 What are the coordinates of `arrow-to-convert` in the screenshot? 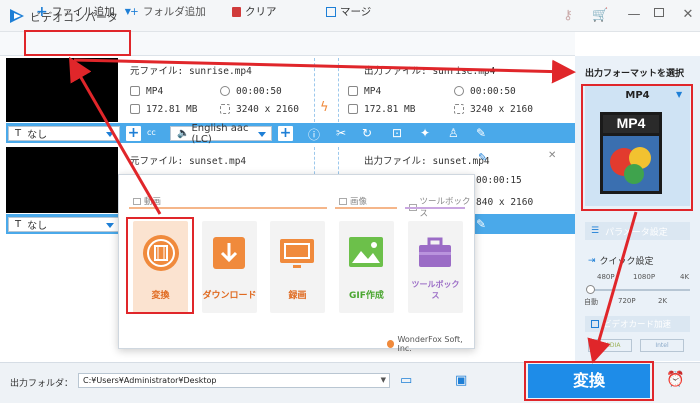 It's located at (612, 287).